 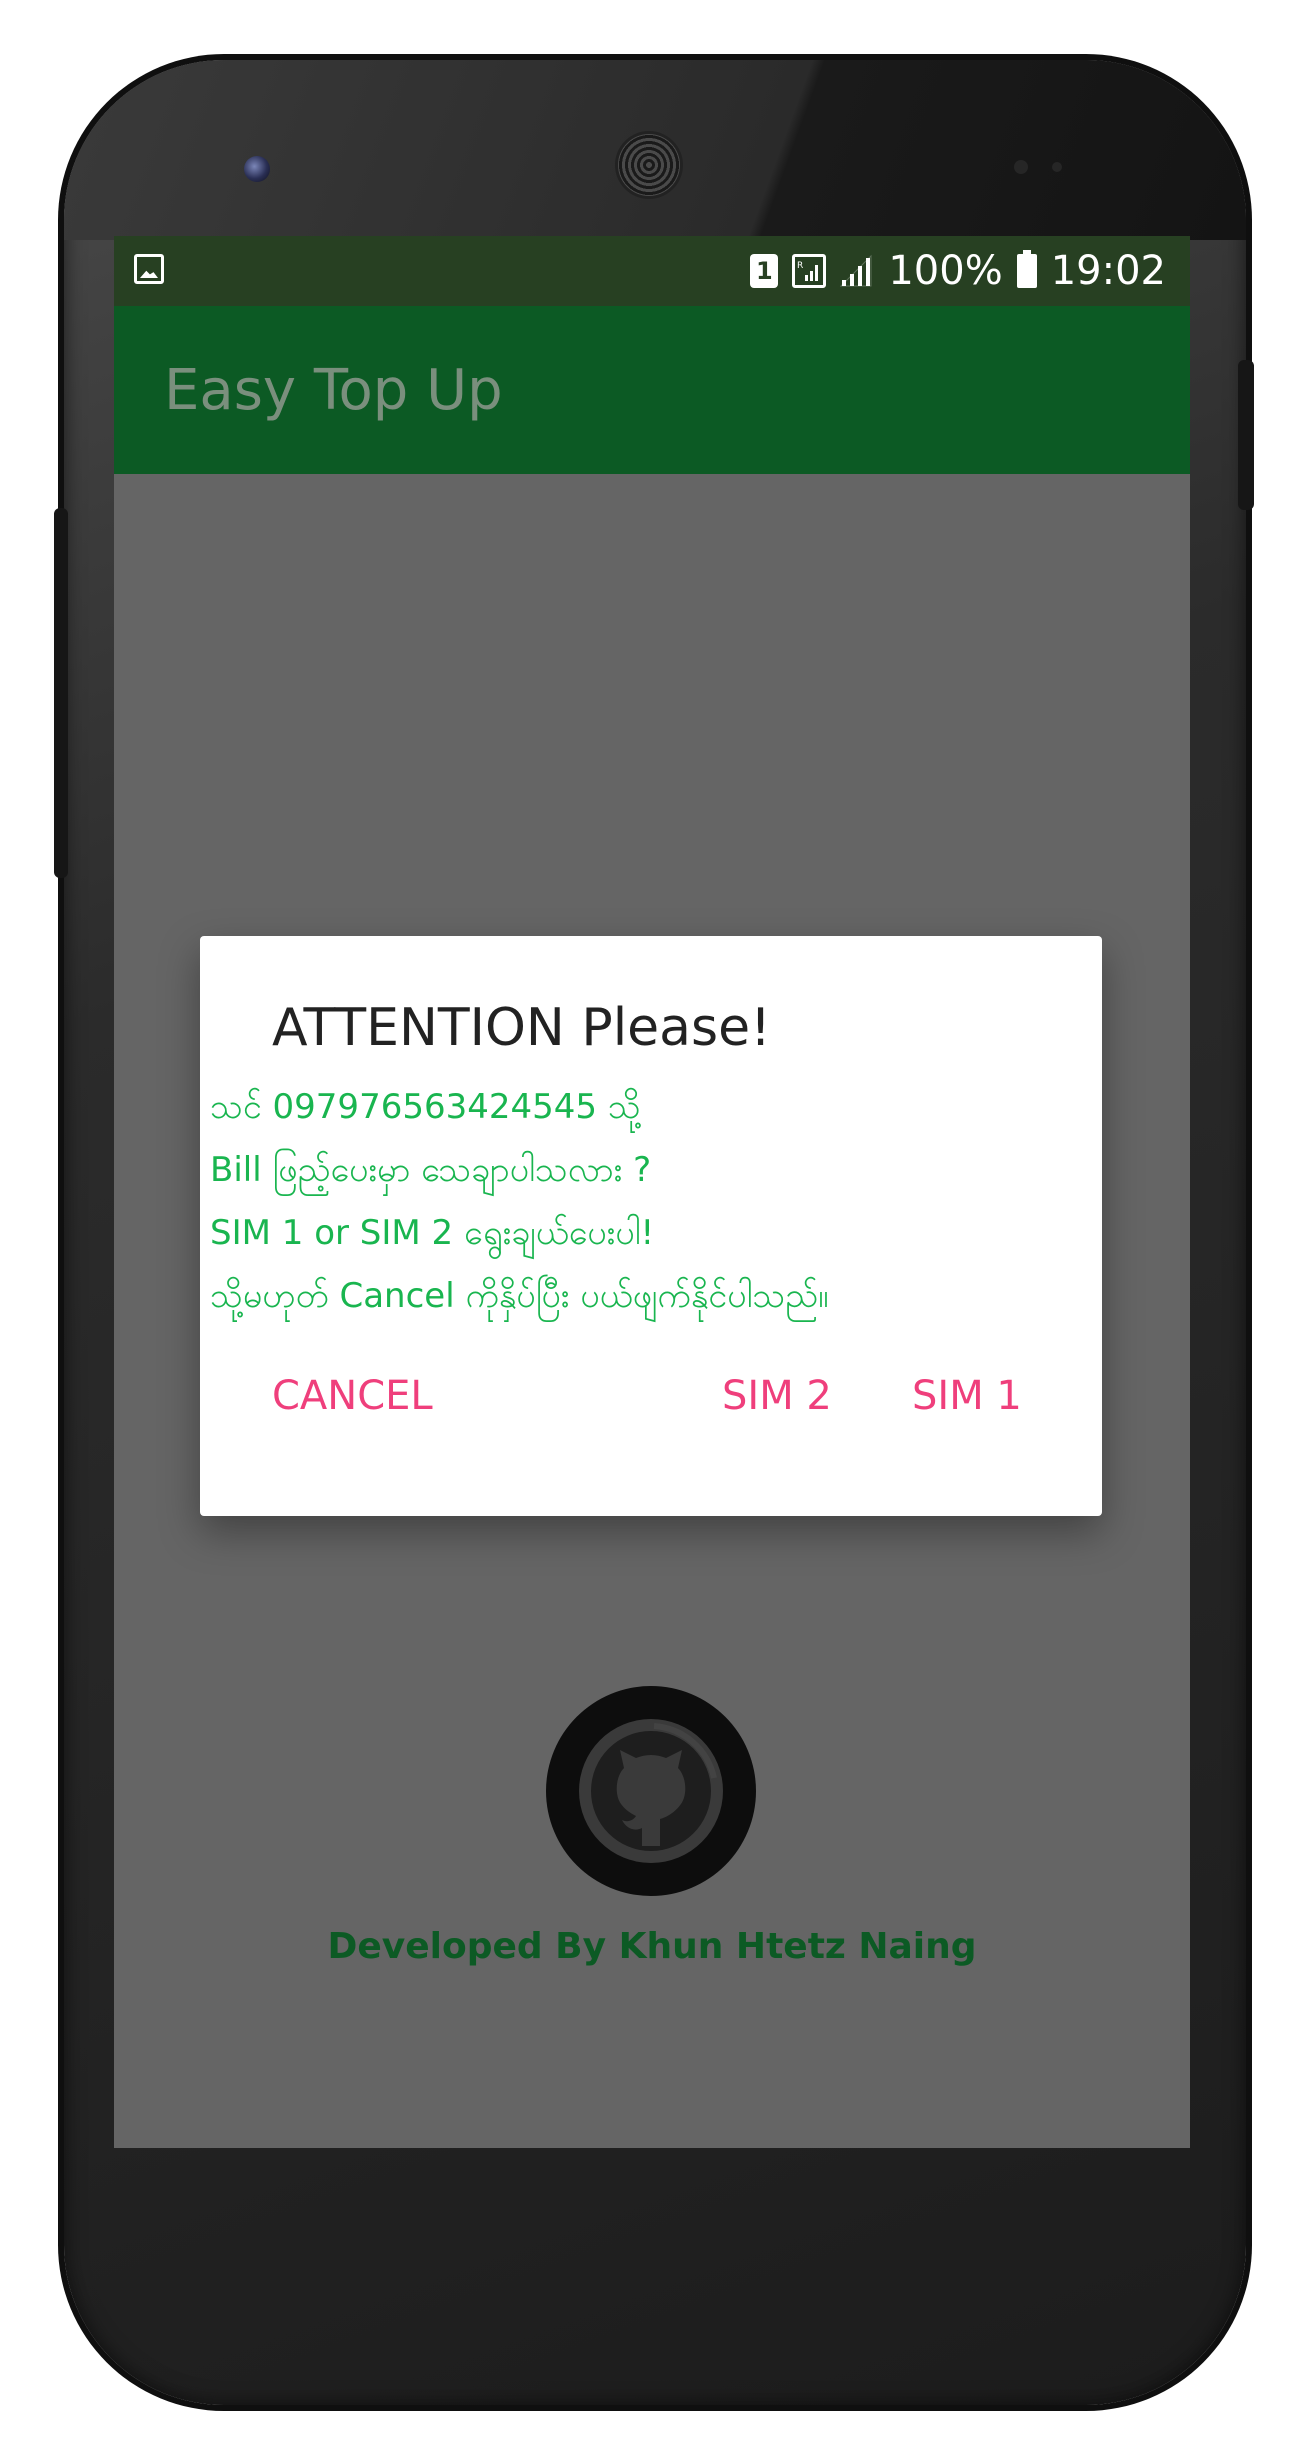 What do you see at coordinates (967, 1396) in the screenshot?
I see `sim1-button: SIM 1` at bounding box center [967, 1396].